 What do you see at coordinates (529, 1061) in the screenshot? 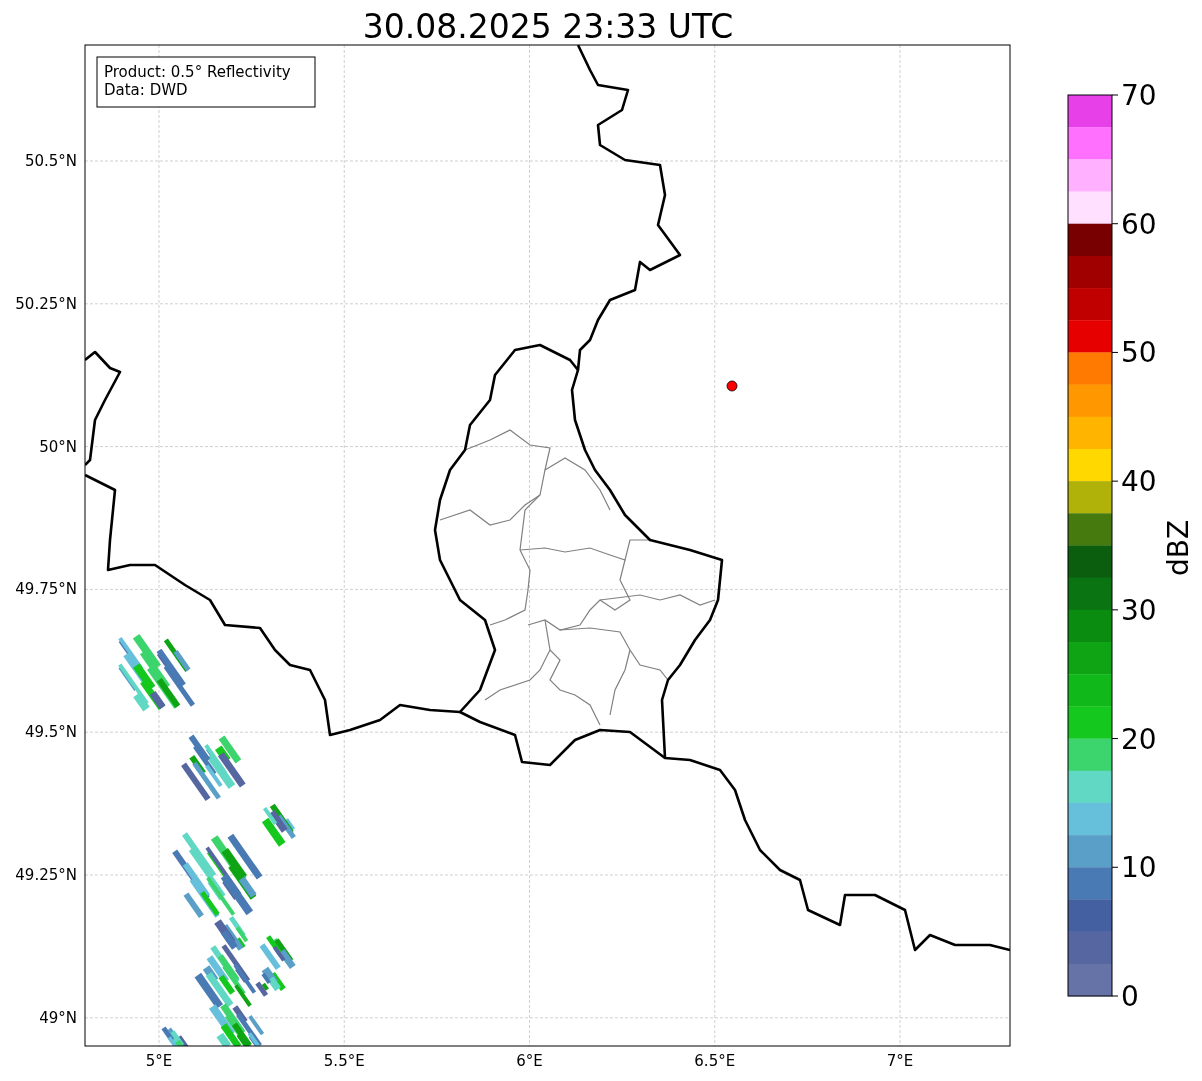
I see `axis-tick-label: 6°E` at bounding box center [529, 1061].